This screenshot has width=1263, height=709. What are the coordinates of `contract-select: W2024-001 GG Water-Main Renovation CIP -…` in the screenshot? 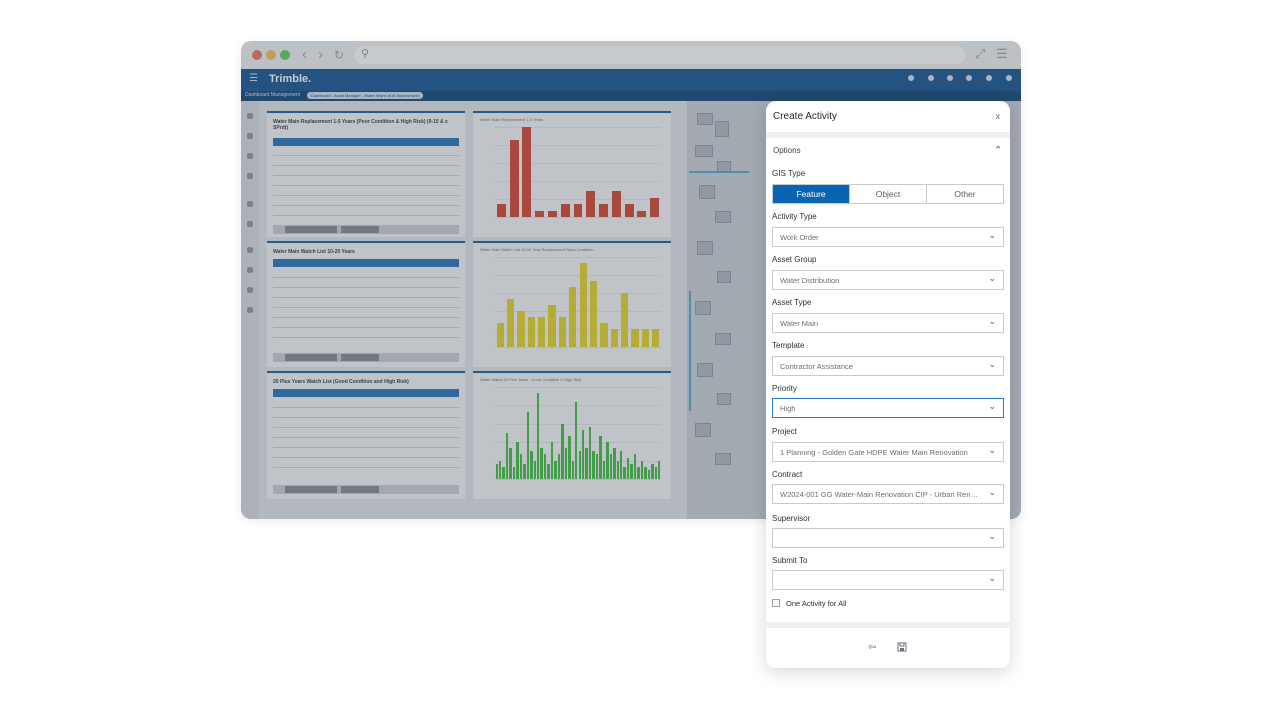 It's located at (888, 494).